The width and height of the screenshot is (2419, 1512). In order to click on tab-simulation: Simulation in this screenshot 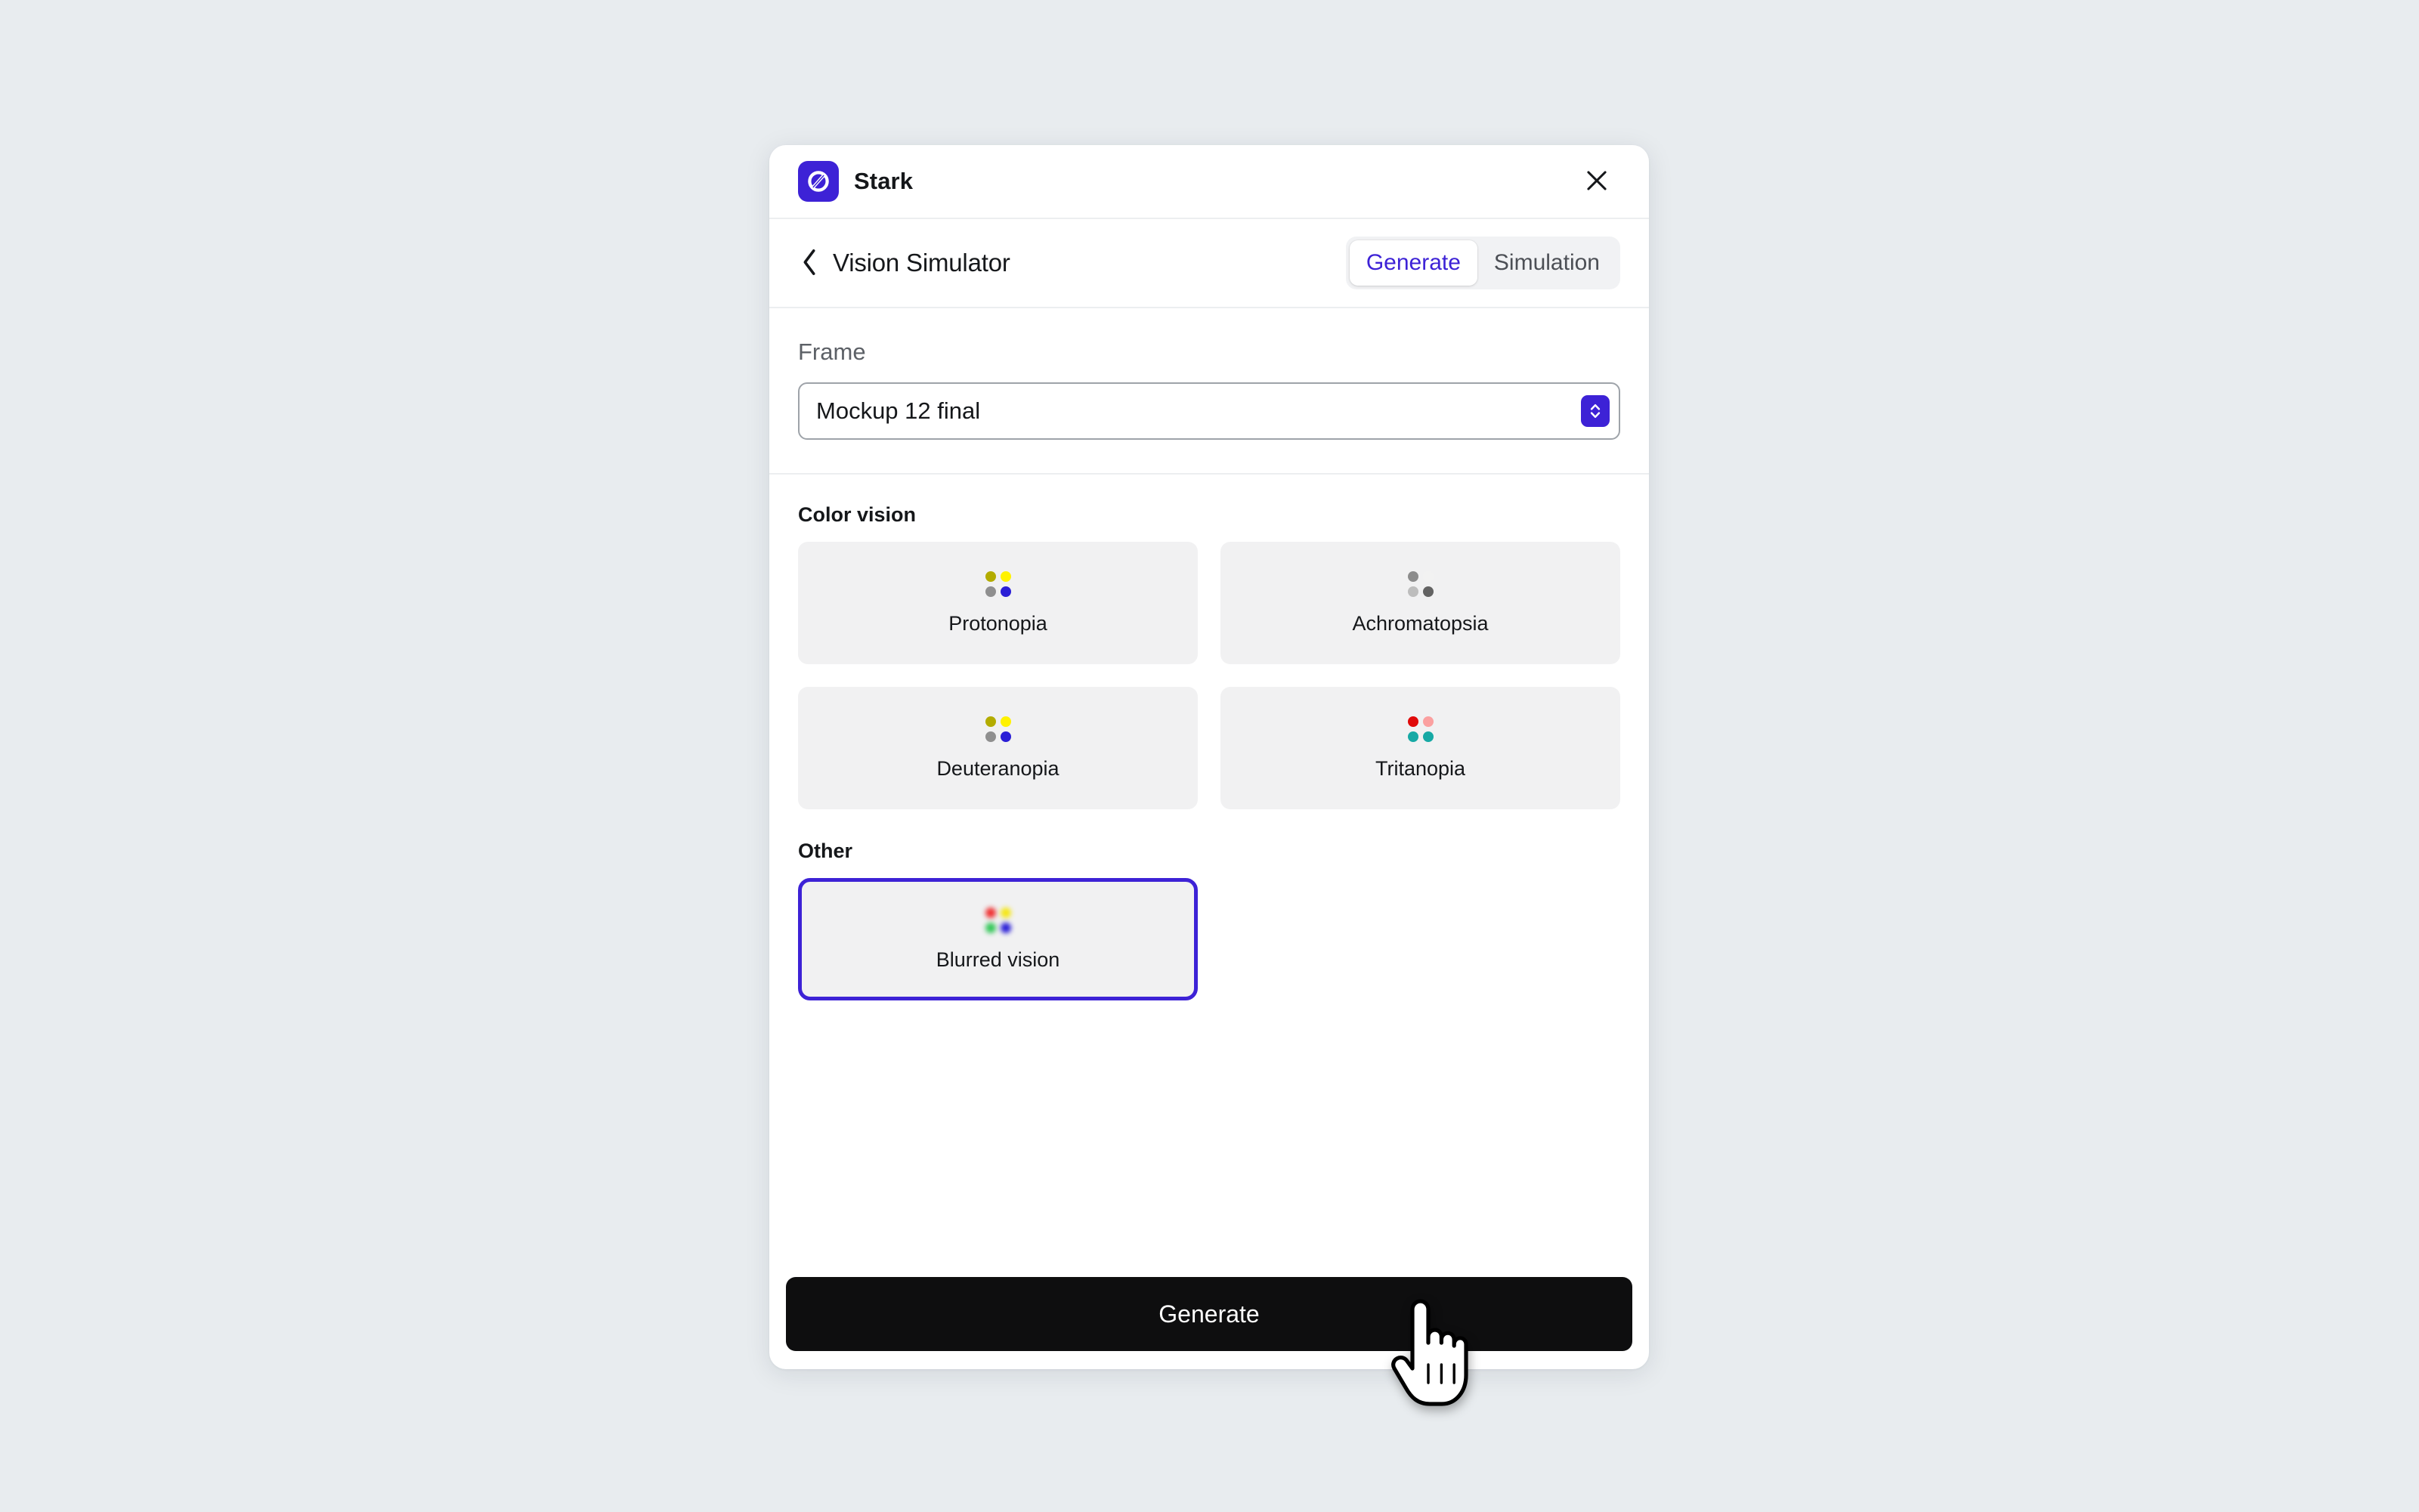, I will do `click(1546, 263)`.